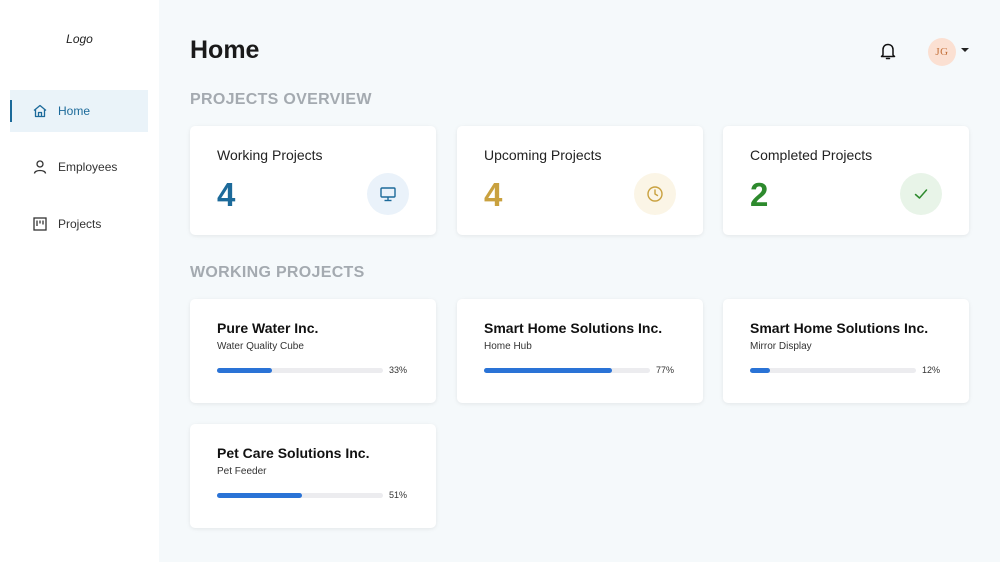 Image resolution: width=1000 pixels, height=562 pixels. What do you see at coordinates (580, 351) in the screenshot?
I see `project-card: Smart Home Solutions Inc. Home Hub 77%` at bounding box center [580, 351].